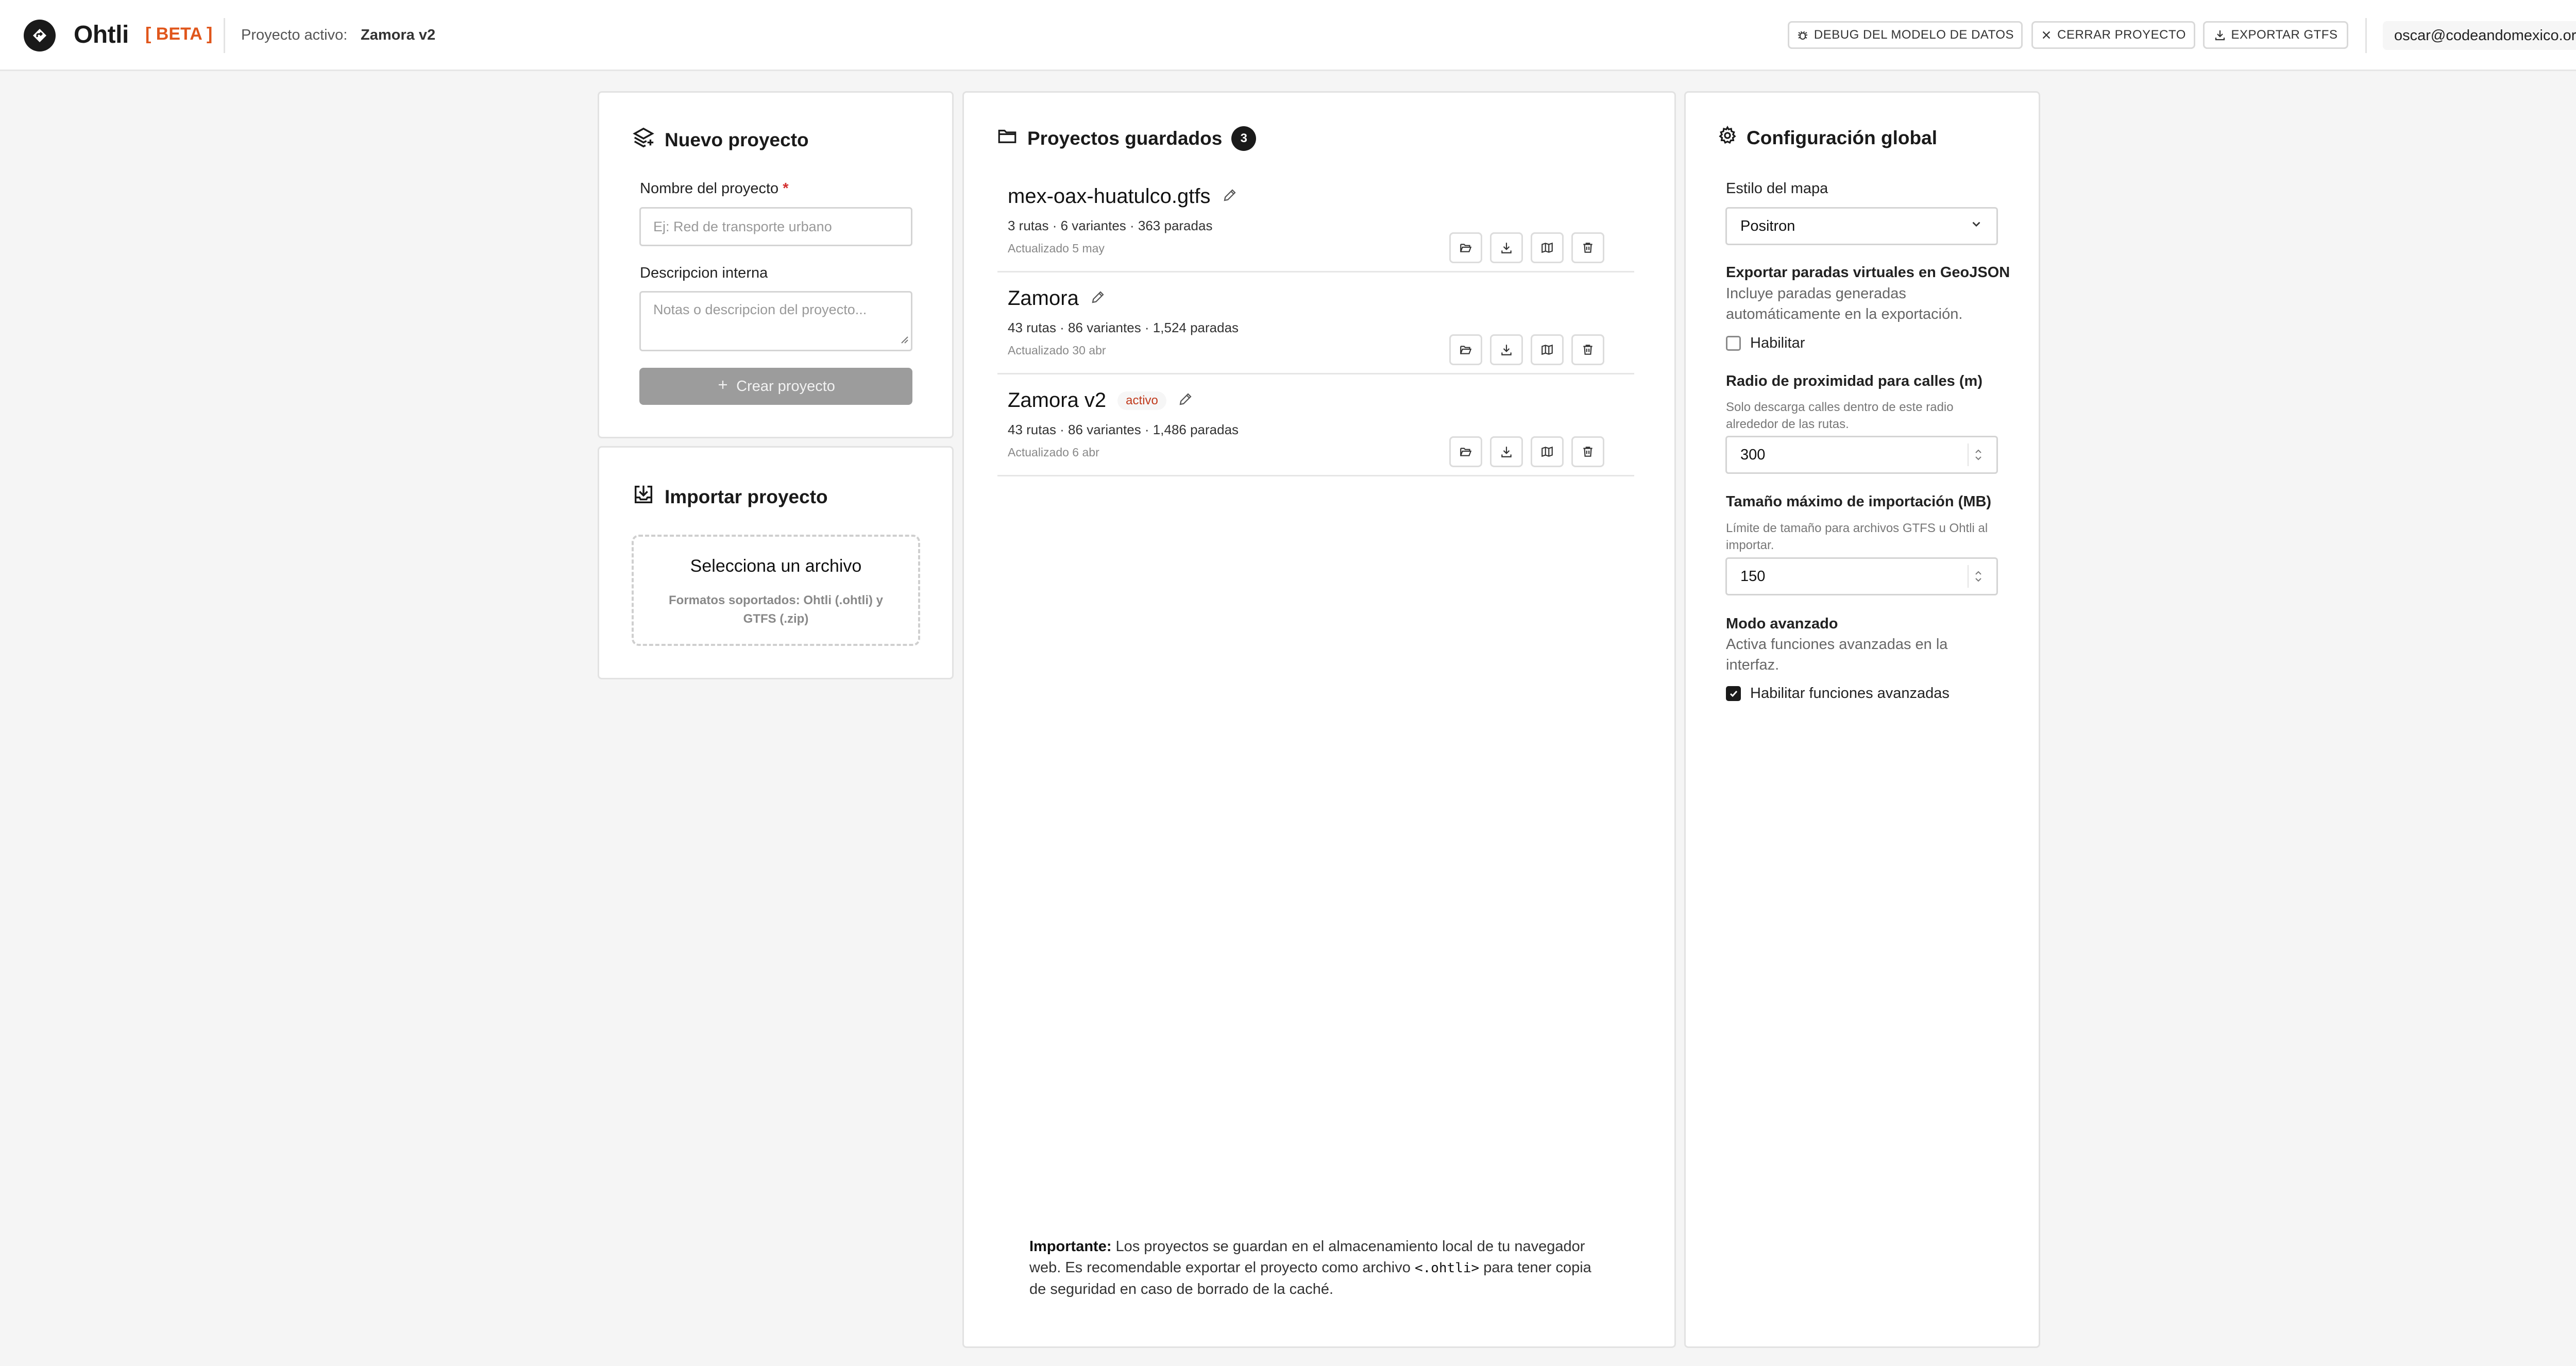 The image size is (2576, 1366). What do you see at coordinates (1141, 400) in the screenshot?
I see `active-badge: activo` at bounding box center [1141, 400].